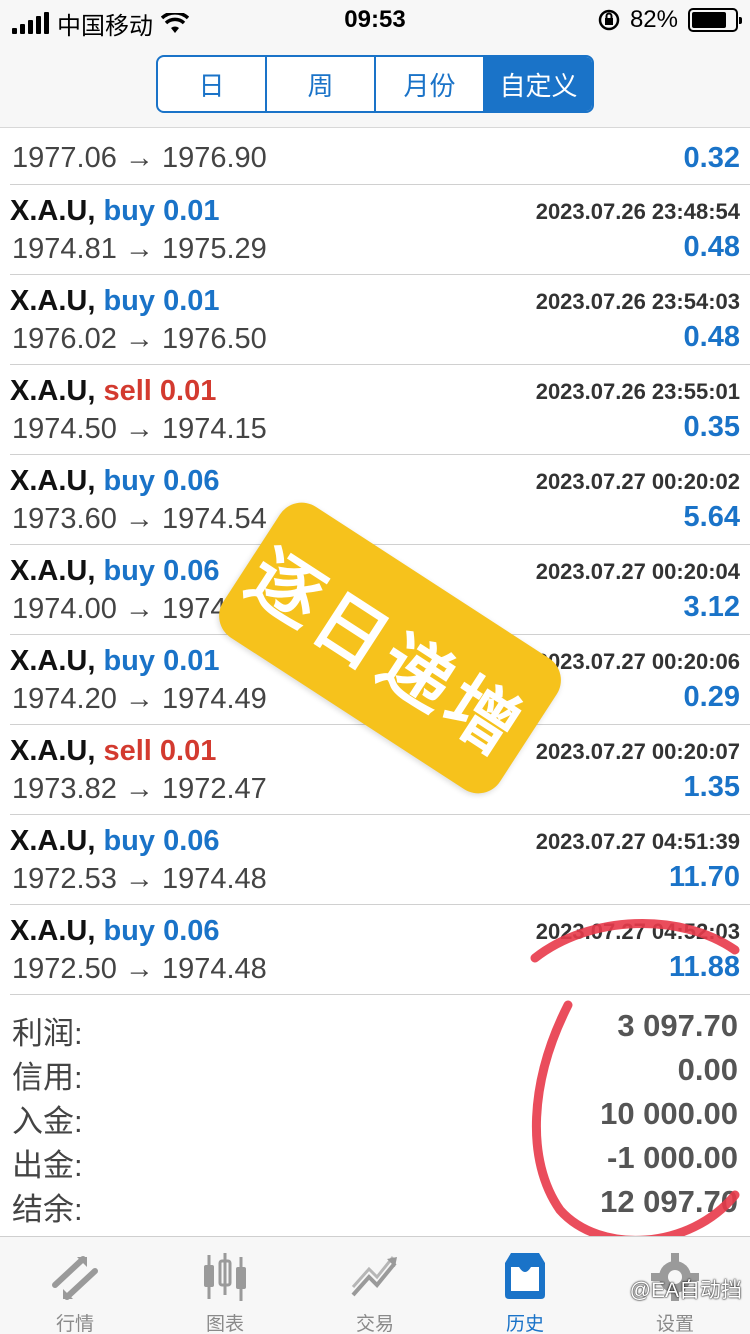 Image resolution: width=750 pixels, height=1334 pixels. Describe the element at coordinates (375, 1204) in the screenshot. I see `summary-balance-row: 结余: 12 097.70` at that location.